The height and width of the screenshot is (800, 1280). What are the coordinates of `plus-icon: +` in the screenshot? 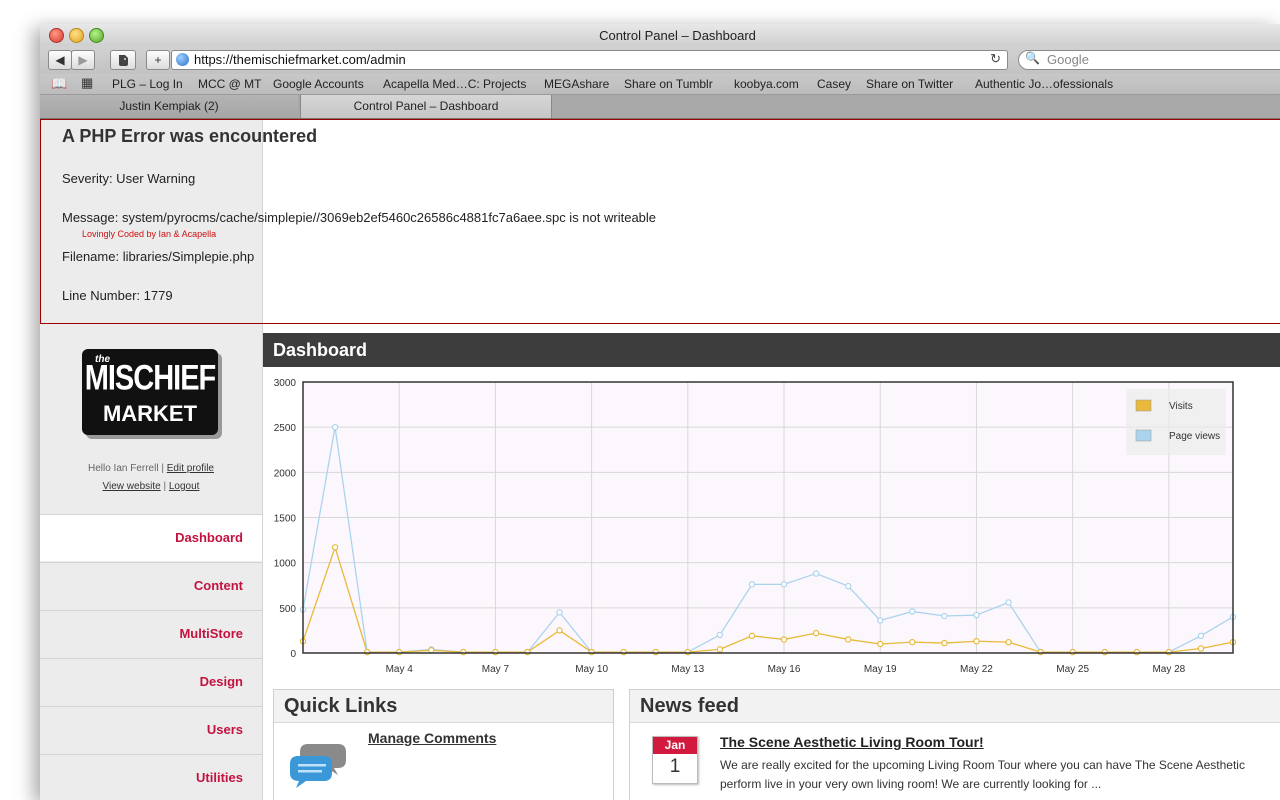 It's located at (158, 60).